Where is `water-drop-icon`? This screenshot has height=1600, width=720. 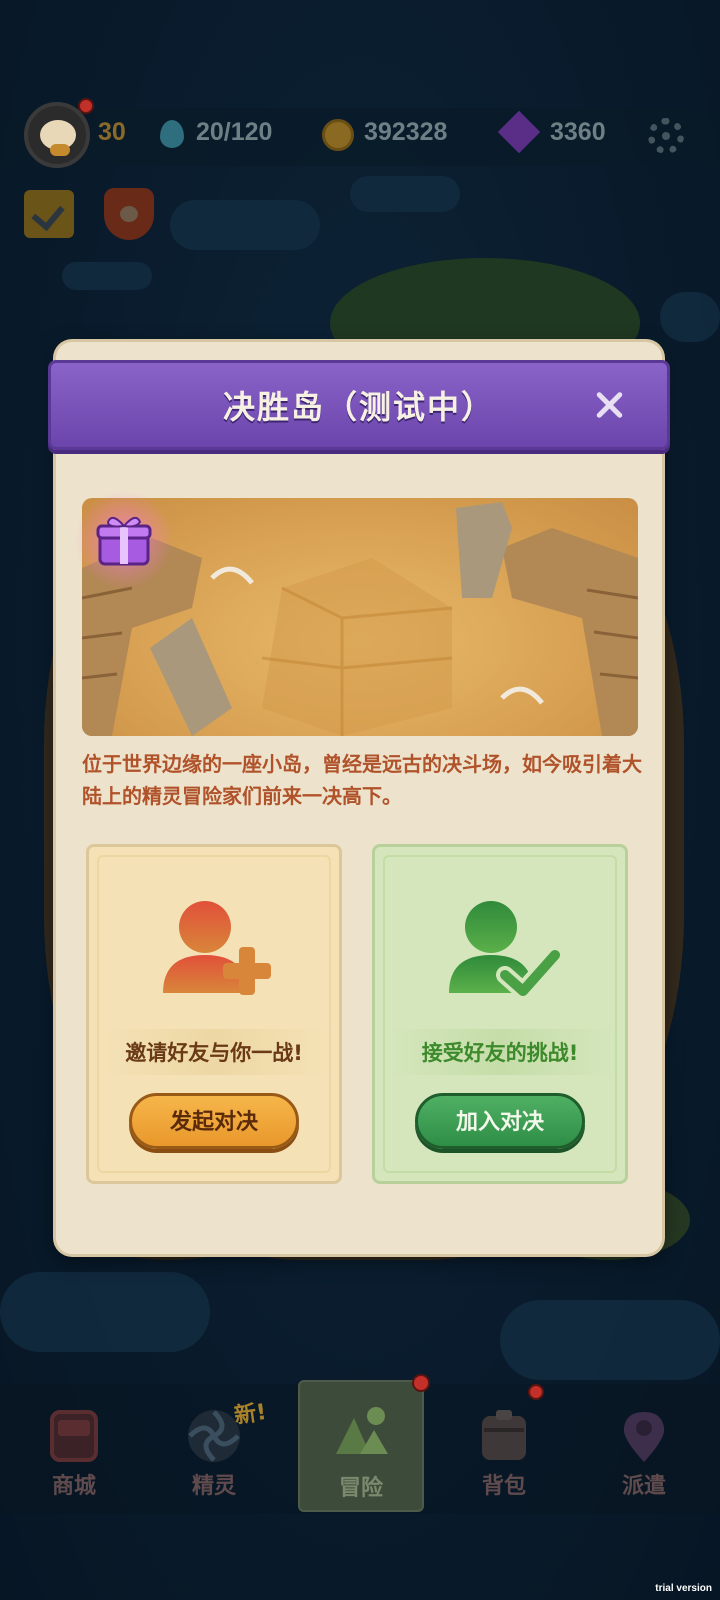
water-drop-icon is located at coordinates (172, 134).